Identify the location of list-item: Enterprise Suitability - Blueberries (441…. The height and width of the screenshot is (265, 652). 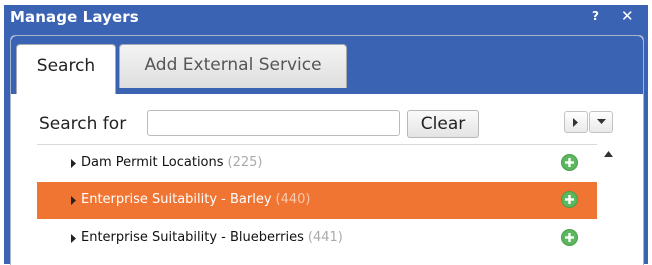
(317, 238).